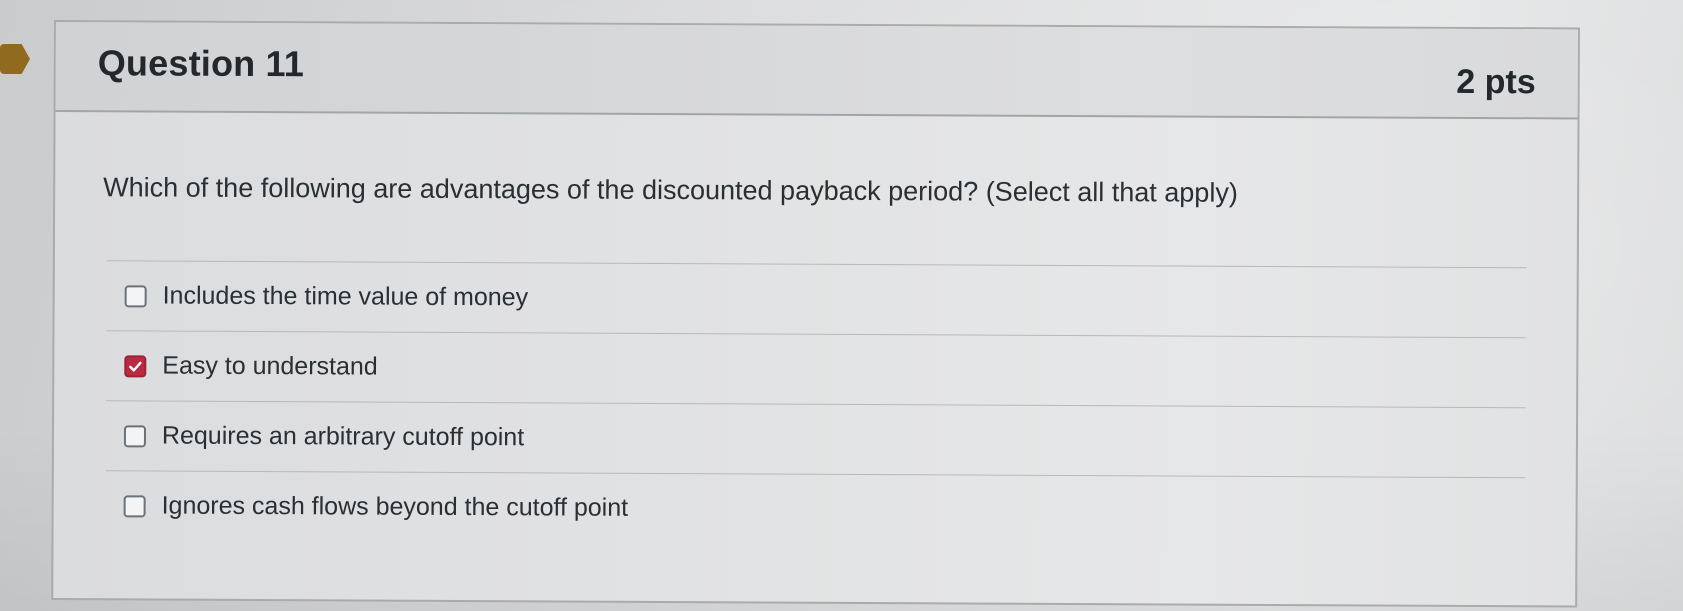  I want to click on answer-label-2: Easy to understand, so click(270, 366).